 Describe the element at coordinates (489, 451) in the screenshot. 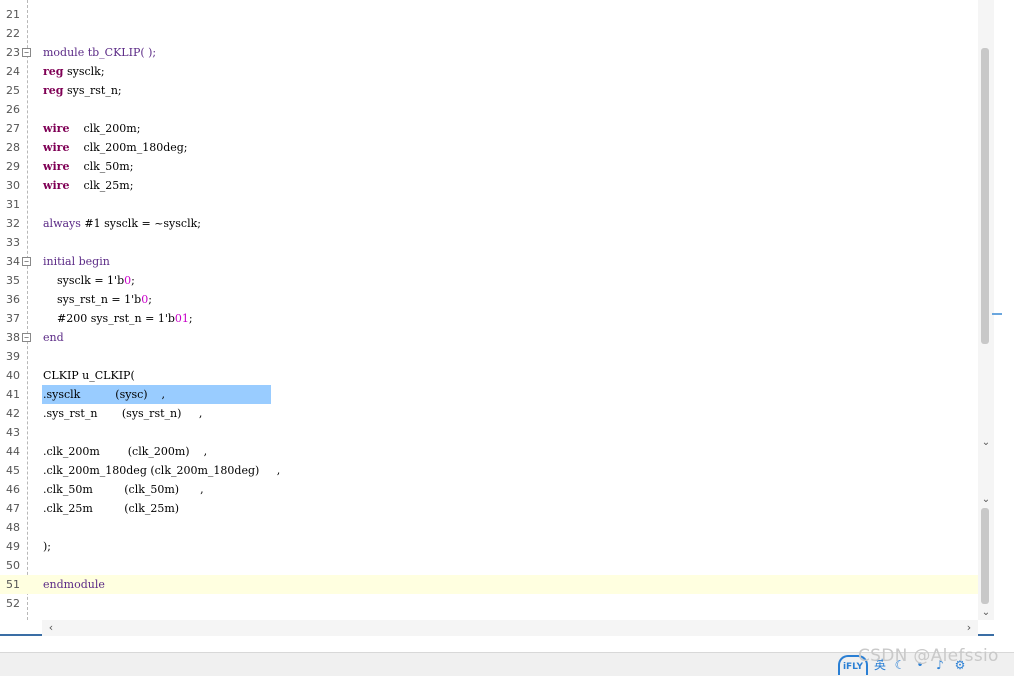

I see `code-line: 44 .clk_200m (clk_200m) ,` at that location.